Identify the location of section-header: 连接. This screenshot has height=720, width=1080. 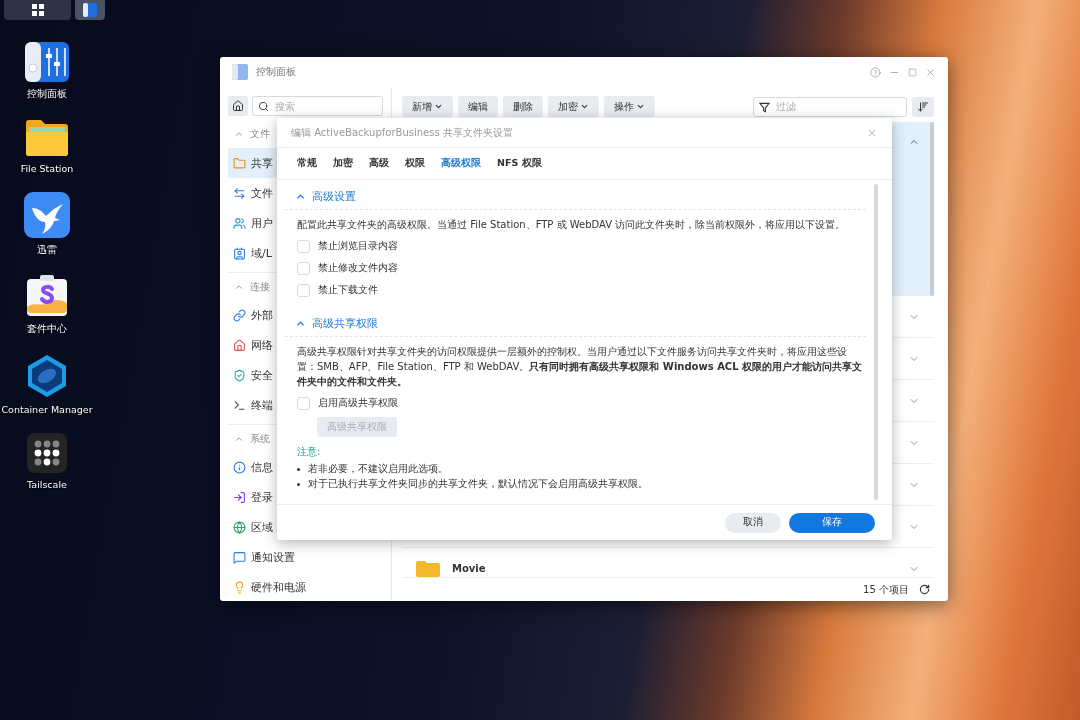
(260, 286).